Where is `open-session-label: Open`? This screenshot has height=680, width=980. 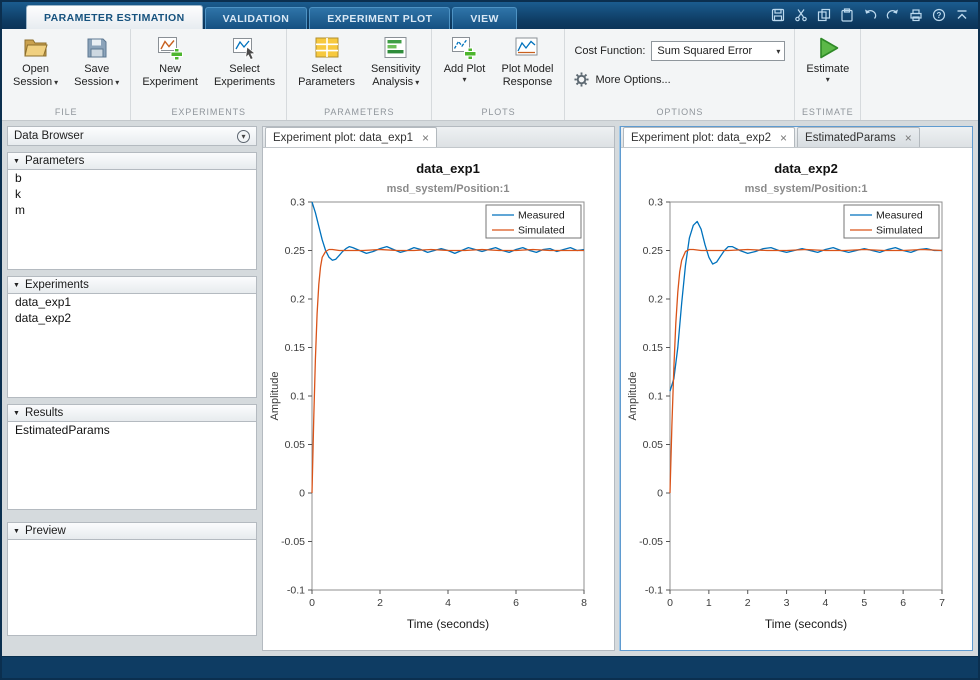 open-session-label: Open is located at coordinates (36, 69).